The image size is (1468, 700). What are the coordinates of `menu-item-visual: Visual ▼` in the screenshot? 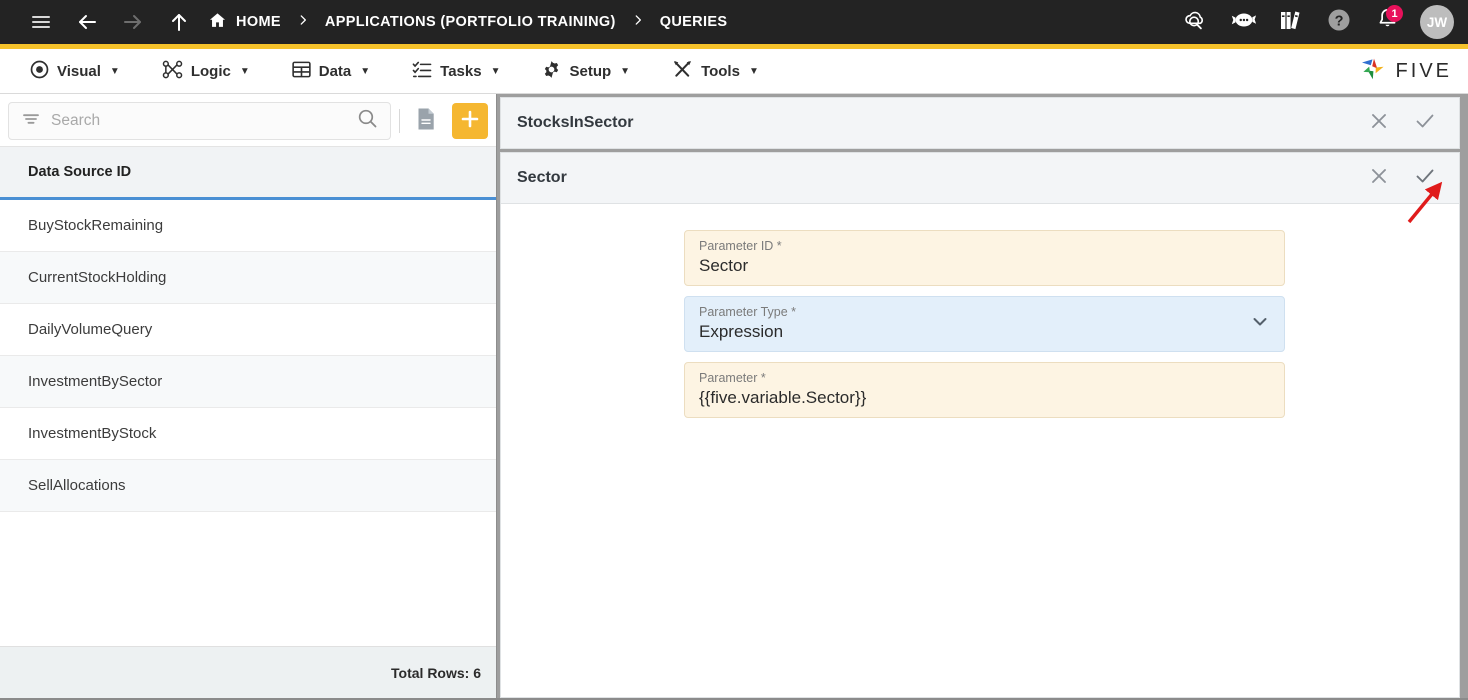 It's located at (75, 71).